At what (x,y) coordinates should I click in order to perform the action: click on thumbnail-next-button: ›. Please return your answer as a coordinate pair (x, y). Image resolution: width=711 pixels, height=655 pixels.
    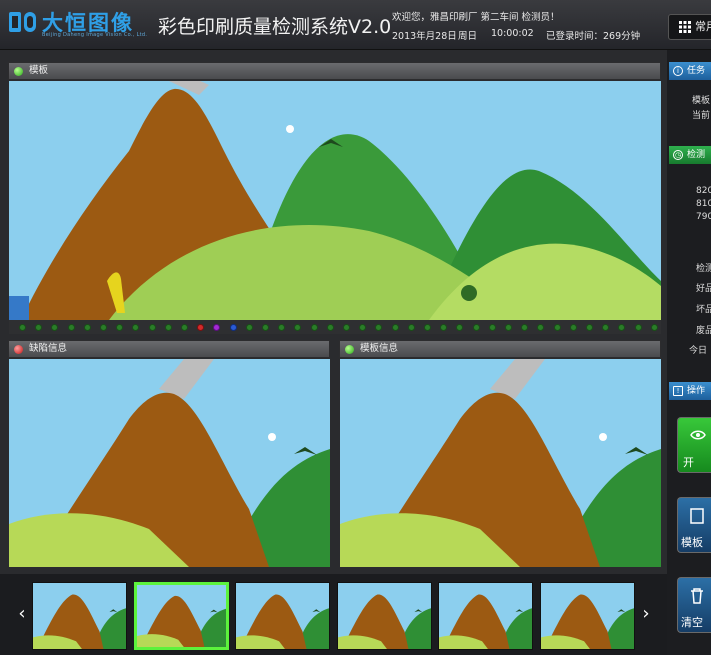
    Looking at the image, I should click on (646, 614).